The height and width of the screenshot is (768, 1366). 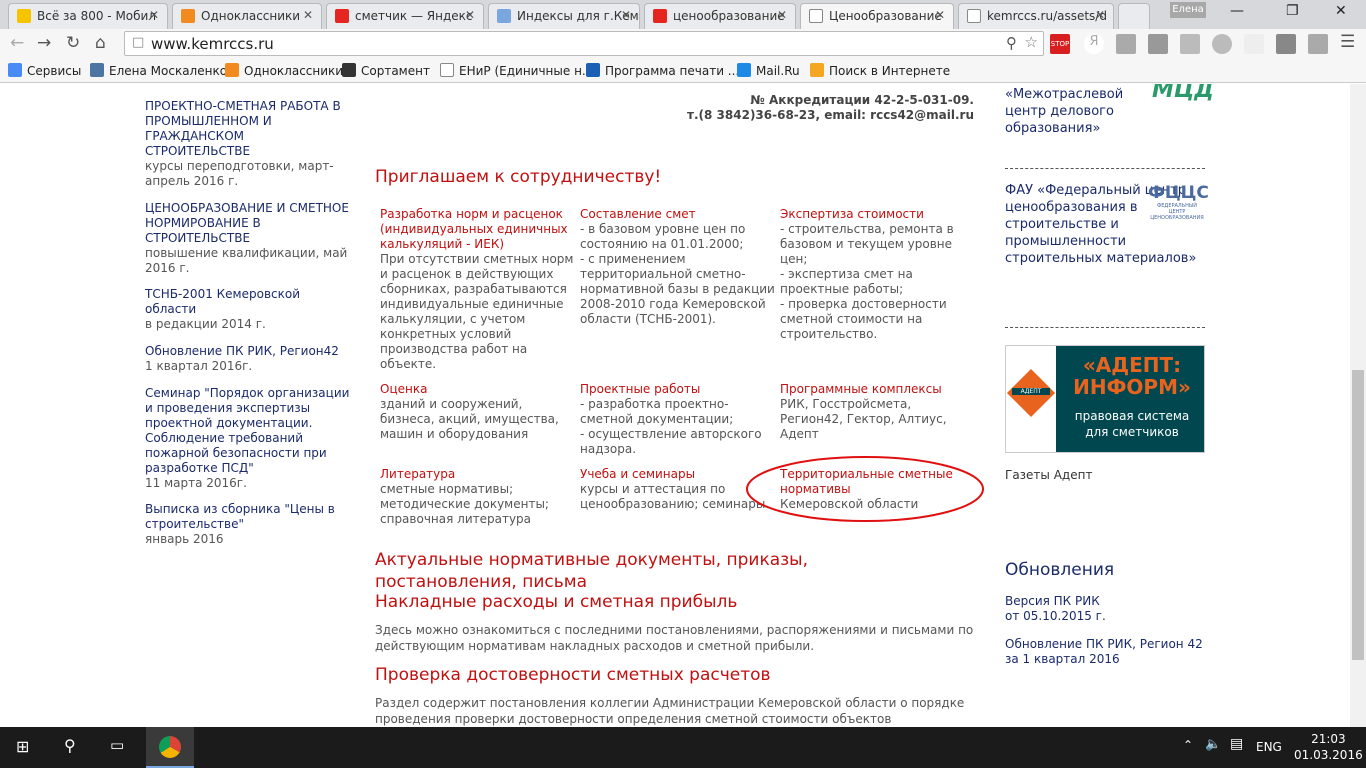 What do you see at coordinates (1236, 744) in the screenshot?
I see `notifications-icon: ▤` at bounding box center [1236, 744].